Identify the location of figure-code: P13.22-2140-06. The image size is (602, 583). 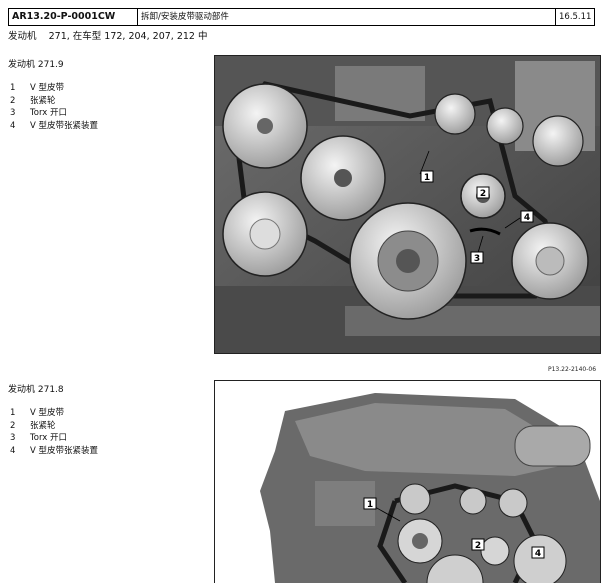
(572, 369).